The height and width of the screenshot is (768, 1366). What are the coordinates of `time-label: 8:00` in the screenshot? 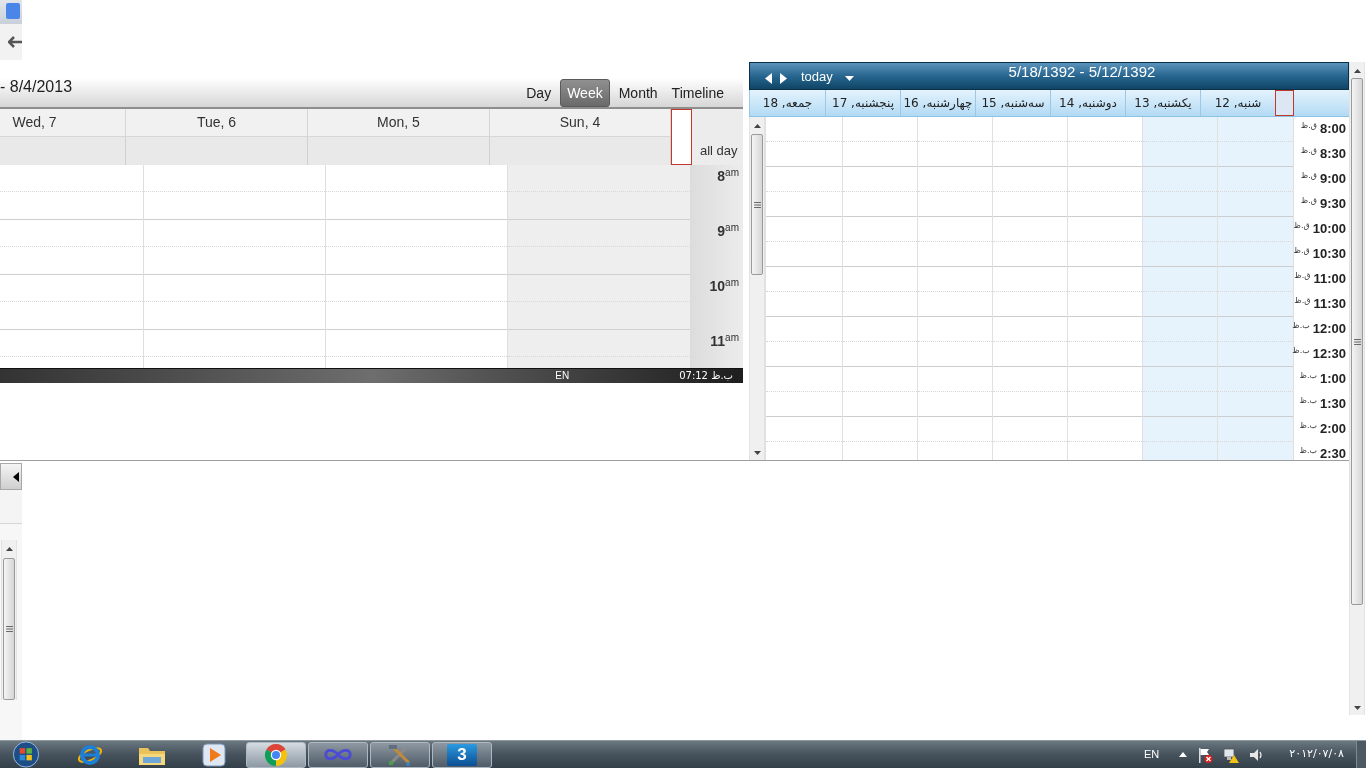 It's located at (1332, 128).